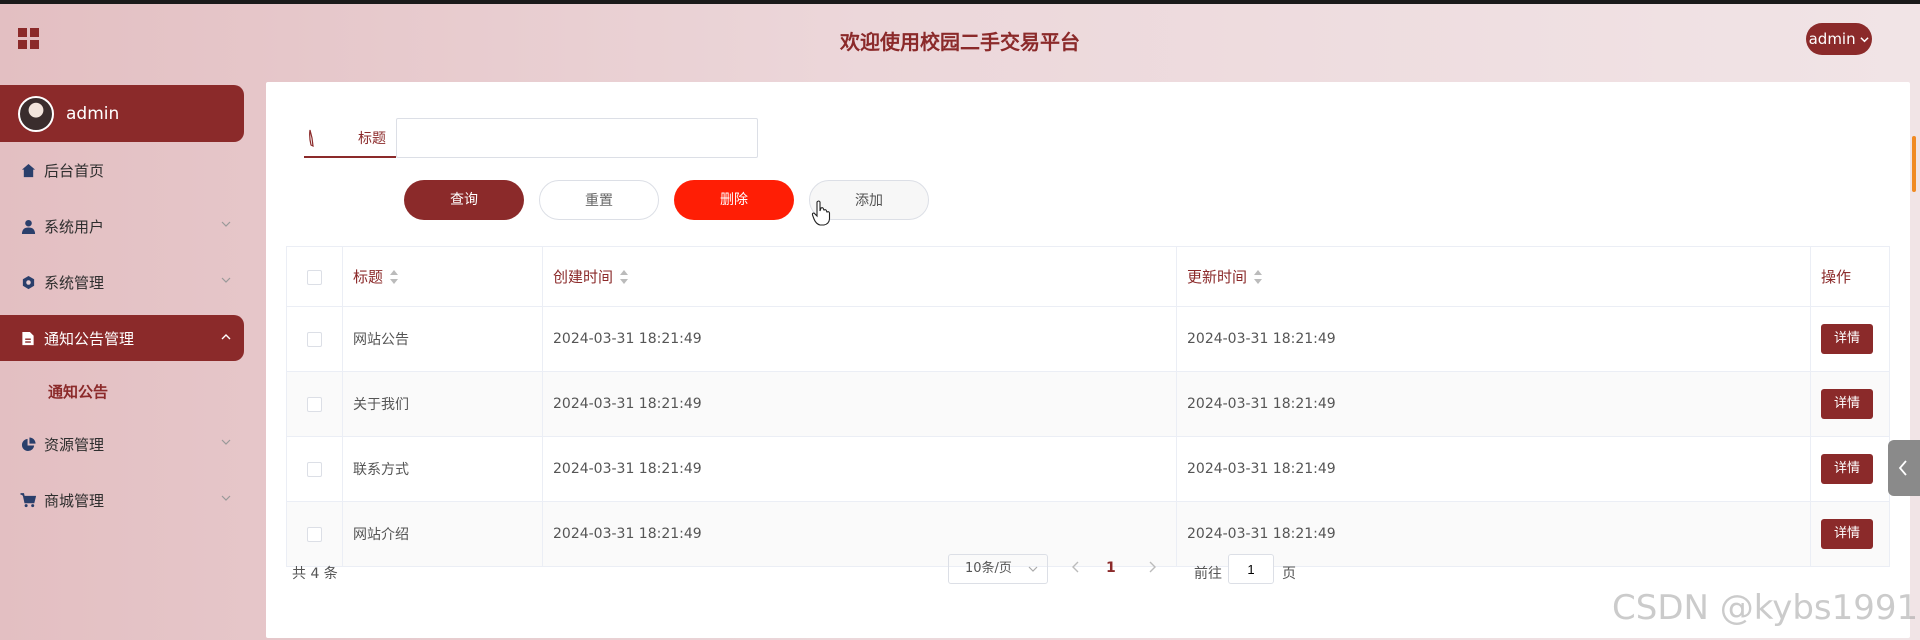 The width and height of the screenshot is (1920, 640). I want to click on user-dropdown-button: admin, so click(1839, 39).